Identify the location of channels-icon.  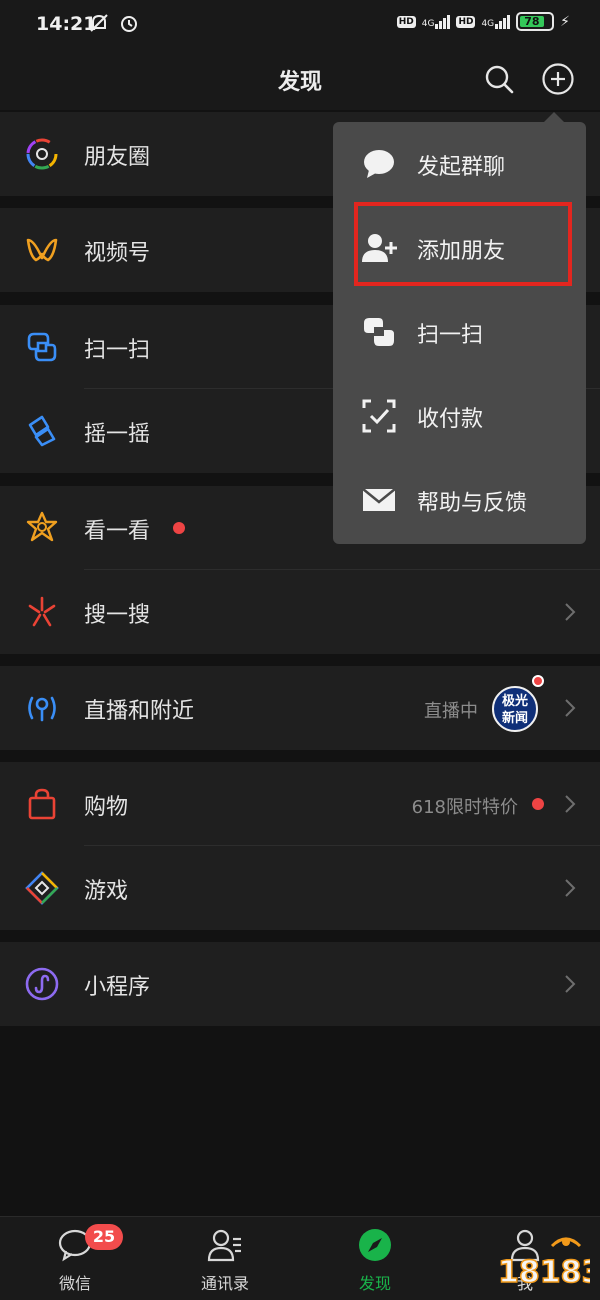
(42, 250).